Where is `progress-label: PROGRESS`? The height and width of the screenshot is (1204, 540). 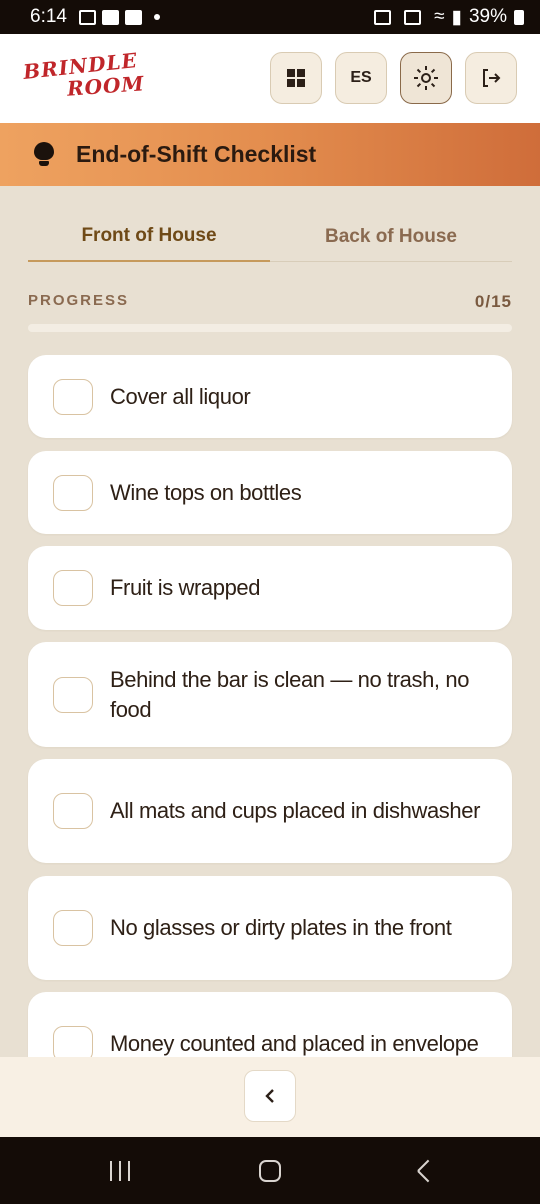 progress-label: PROGRESS is located at coordinates (79, 300).